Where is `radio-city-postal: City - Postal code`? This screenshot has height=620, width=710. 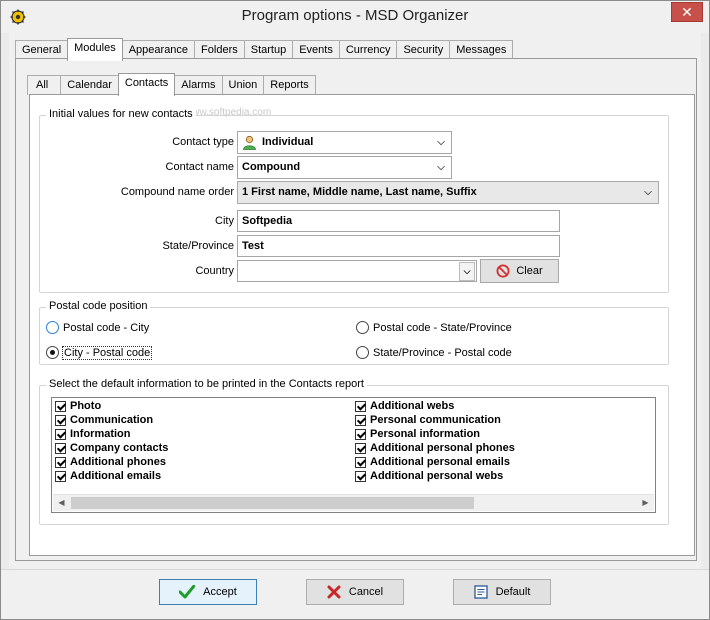 radio-city-postal: City - Postal code is located at coordinates (99, 352).